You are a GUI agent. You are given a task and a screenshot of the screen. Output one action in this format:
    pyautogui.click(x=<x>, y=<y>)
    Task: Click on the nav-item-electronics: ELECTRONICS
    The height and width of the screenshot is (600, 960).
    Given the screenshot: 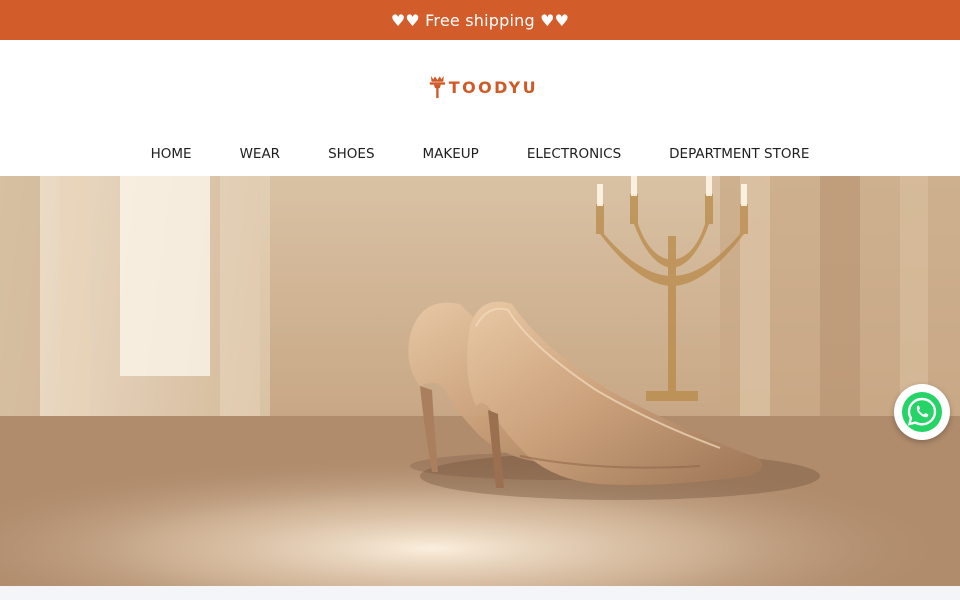 What is the action you would take?
    pyautogui.click(x=574, y=154)
    